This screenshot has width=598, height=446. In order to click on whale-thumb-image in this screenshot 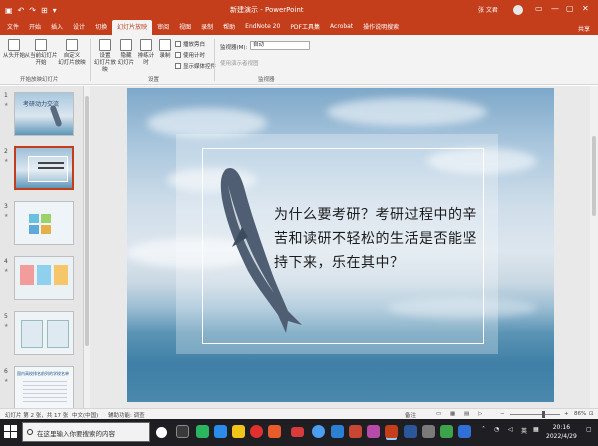, I will do `click(56, 116)`.